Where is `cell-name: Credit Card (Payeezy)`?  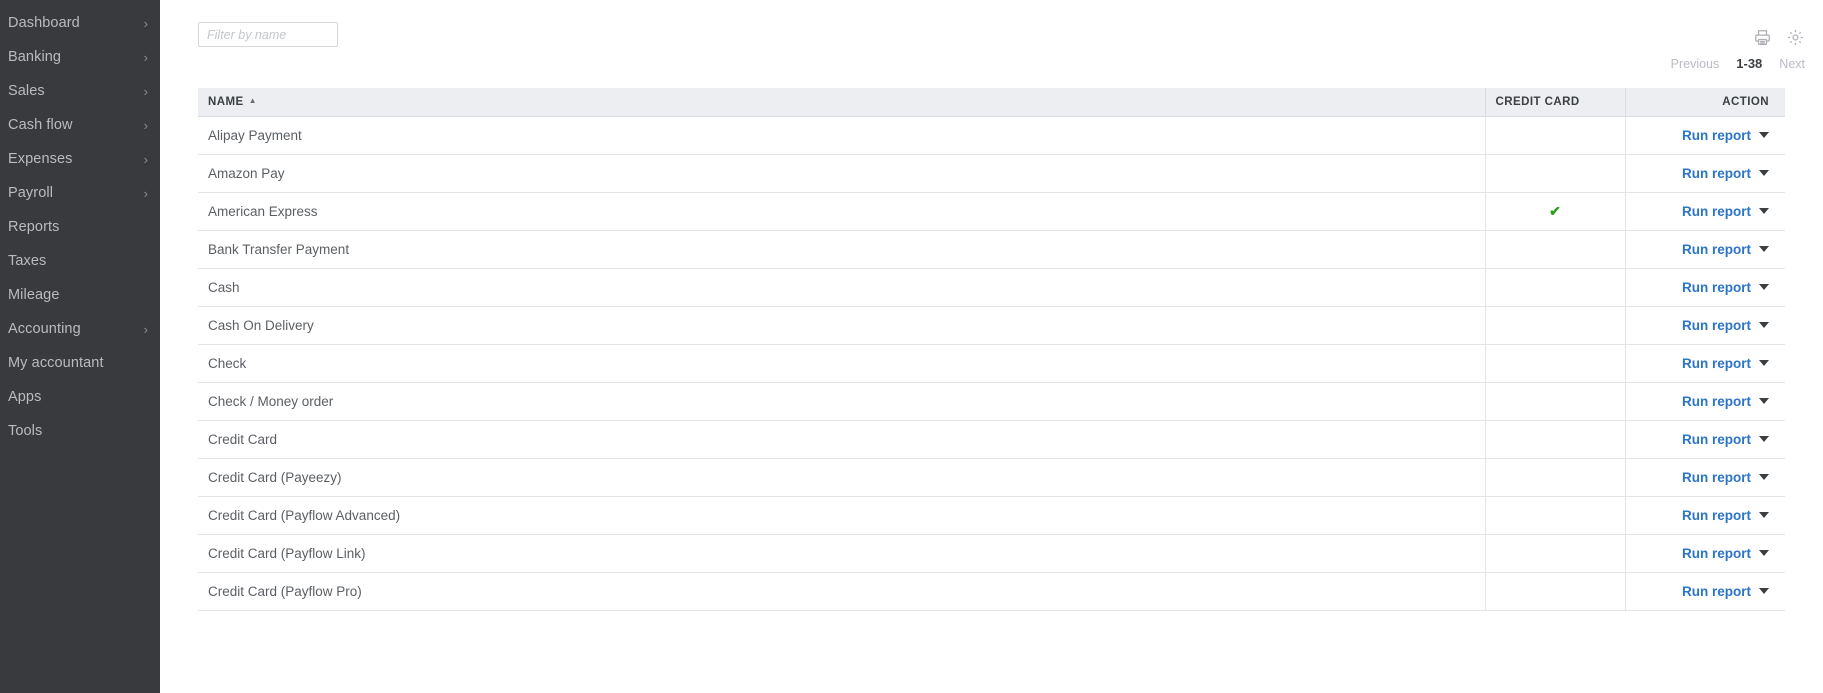
cell-name: Credit Card (Payeezy) is located at coordinates (841, 477).